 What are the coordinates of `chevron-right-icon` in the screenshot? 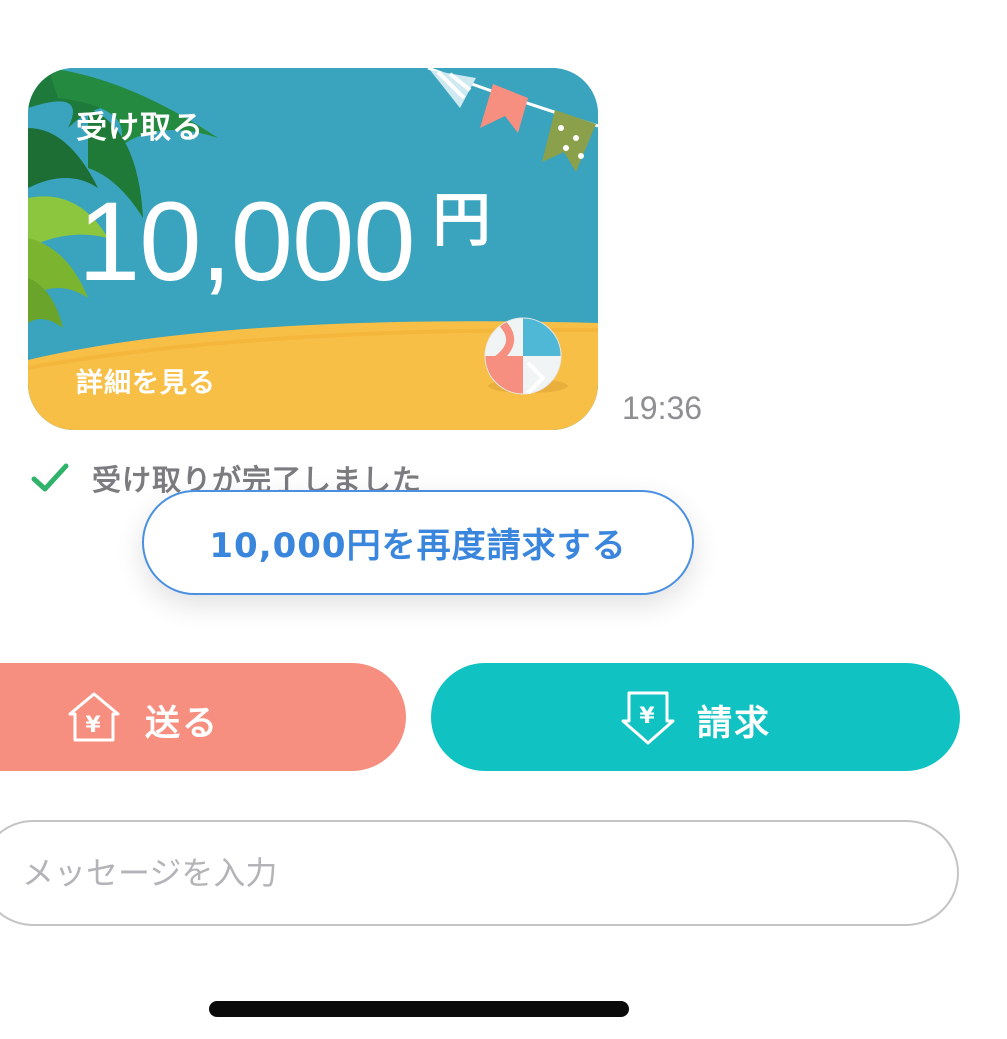 It's located at (536, 378).